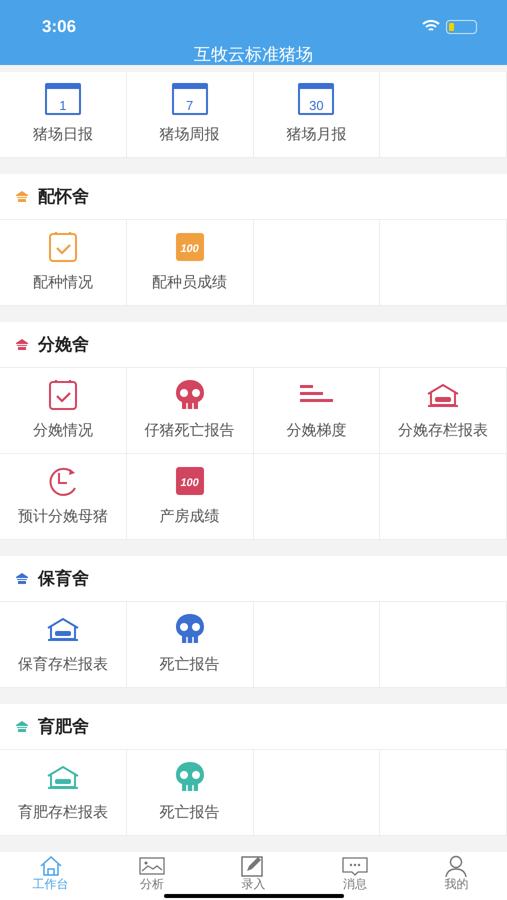 The height and width of the screenshot is (900, 507). Describe the element at coordinates (316, 105) in the screenshot. I see `calendar-number: 30` at that location.